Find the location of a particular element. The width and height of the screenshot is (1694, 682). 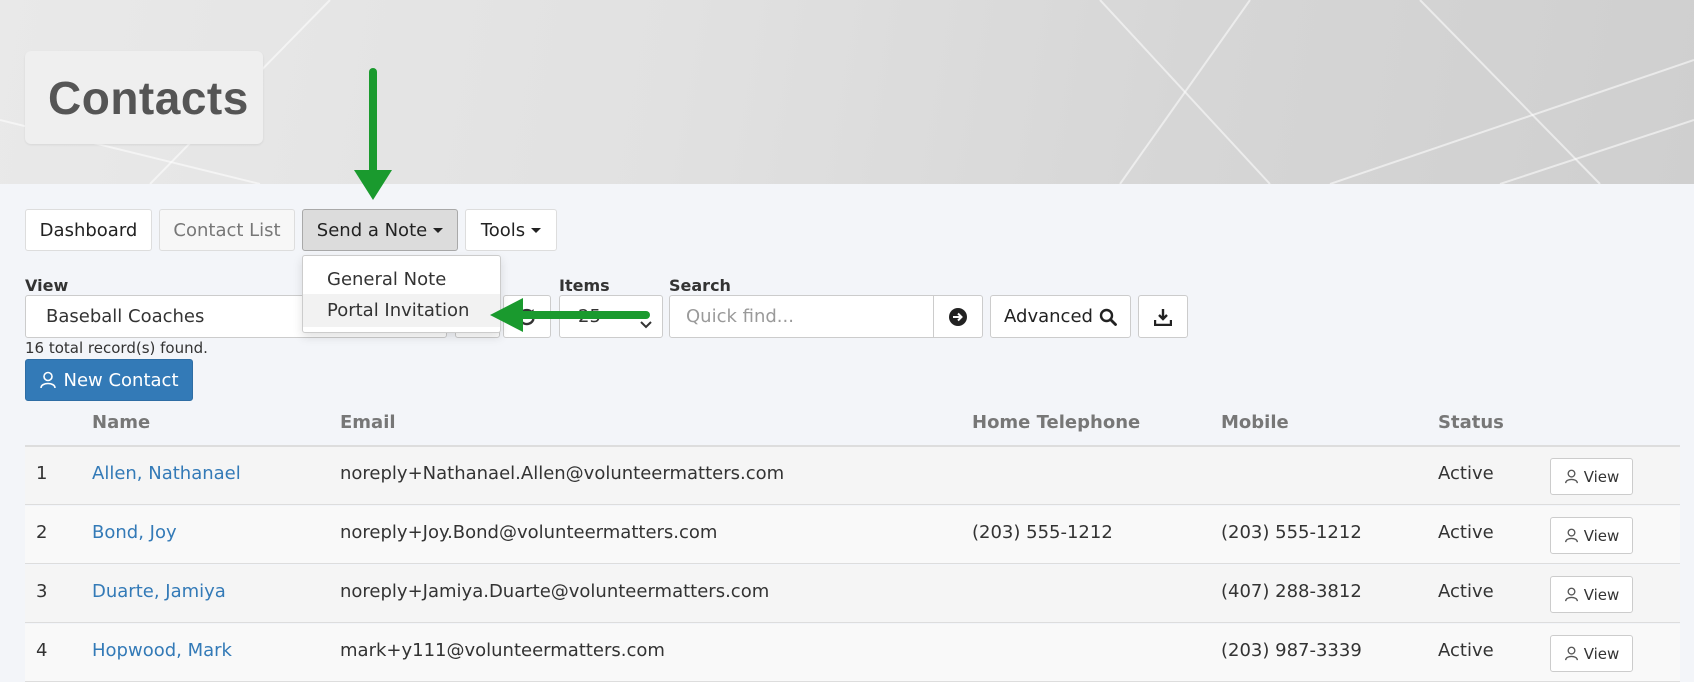

tools-button: Tools is located at coordinates (511, 230).